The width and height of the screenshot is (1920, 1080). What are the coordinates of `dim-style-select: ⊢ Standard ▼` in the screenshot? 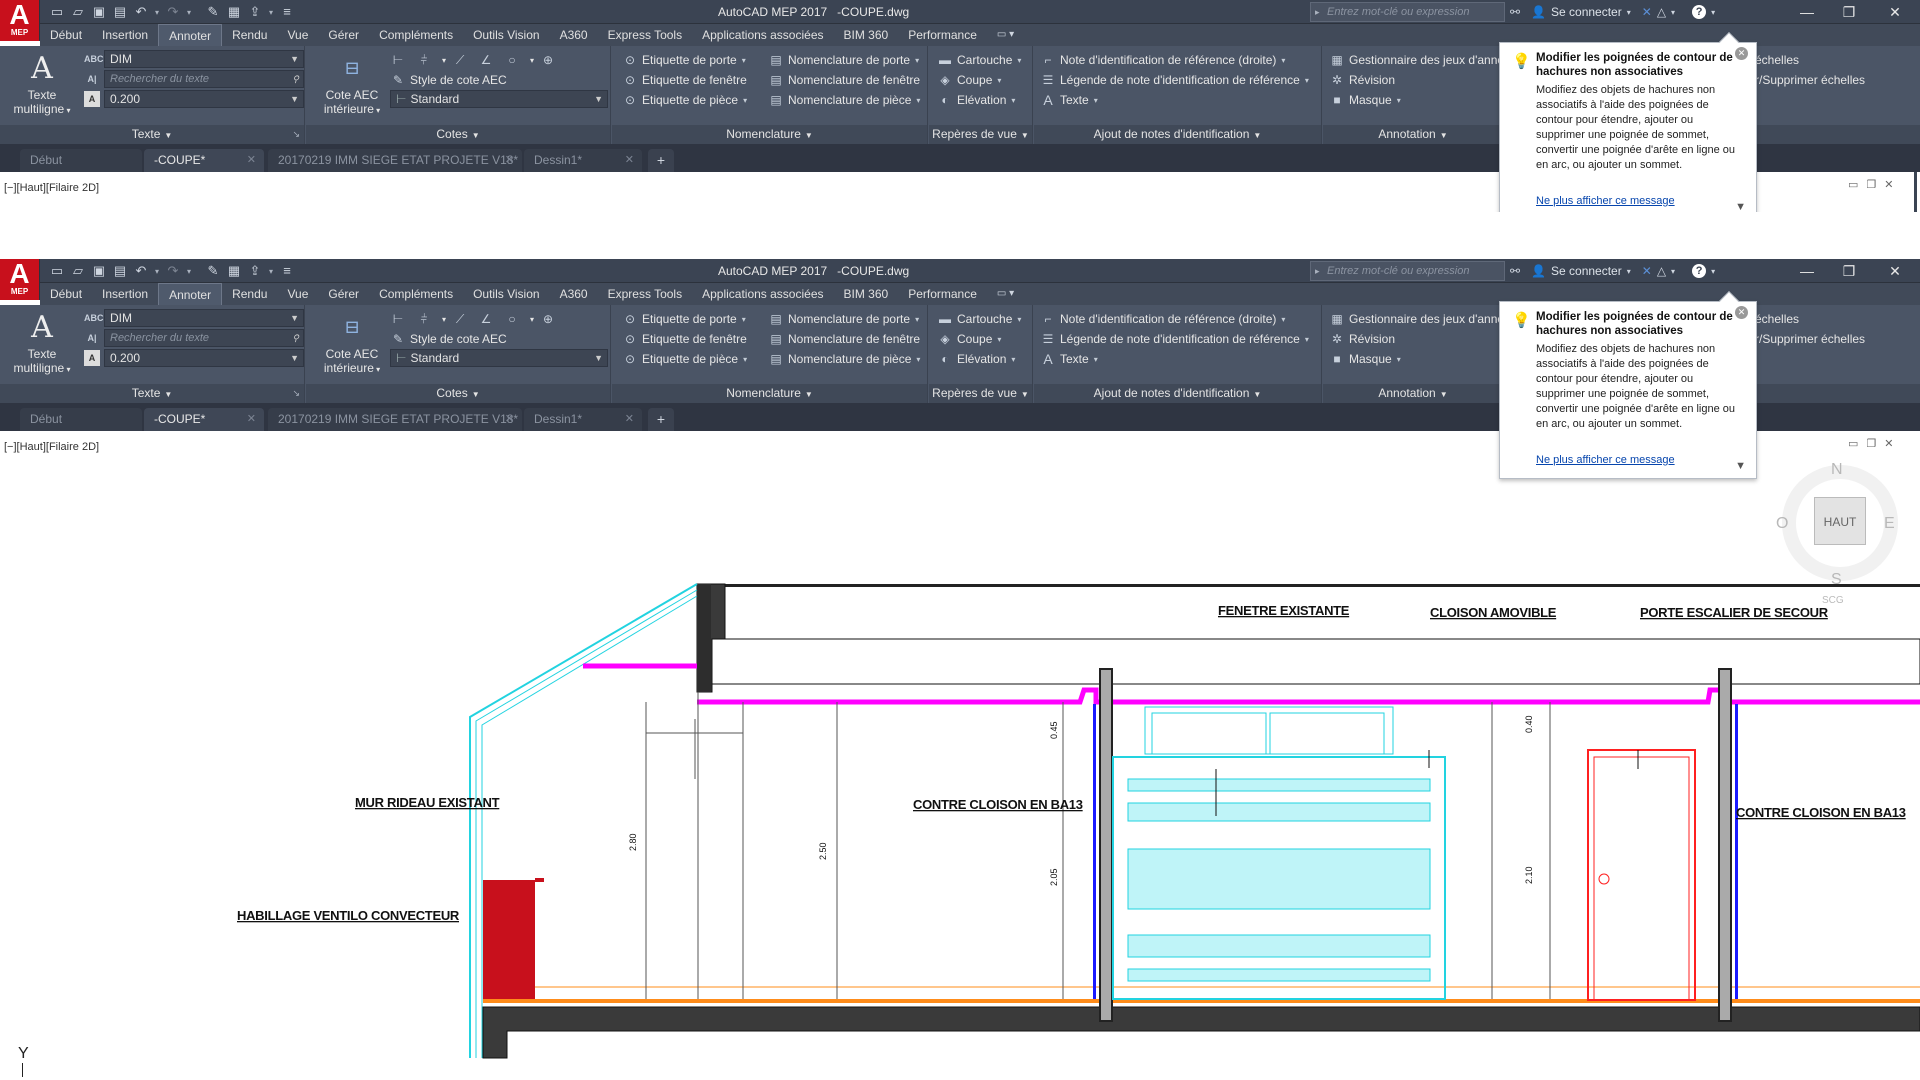 It's located at (499, 358).